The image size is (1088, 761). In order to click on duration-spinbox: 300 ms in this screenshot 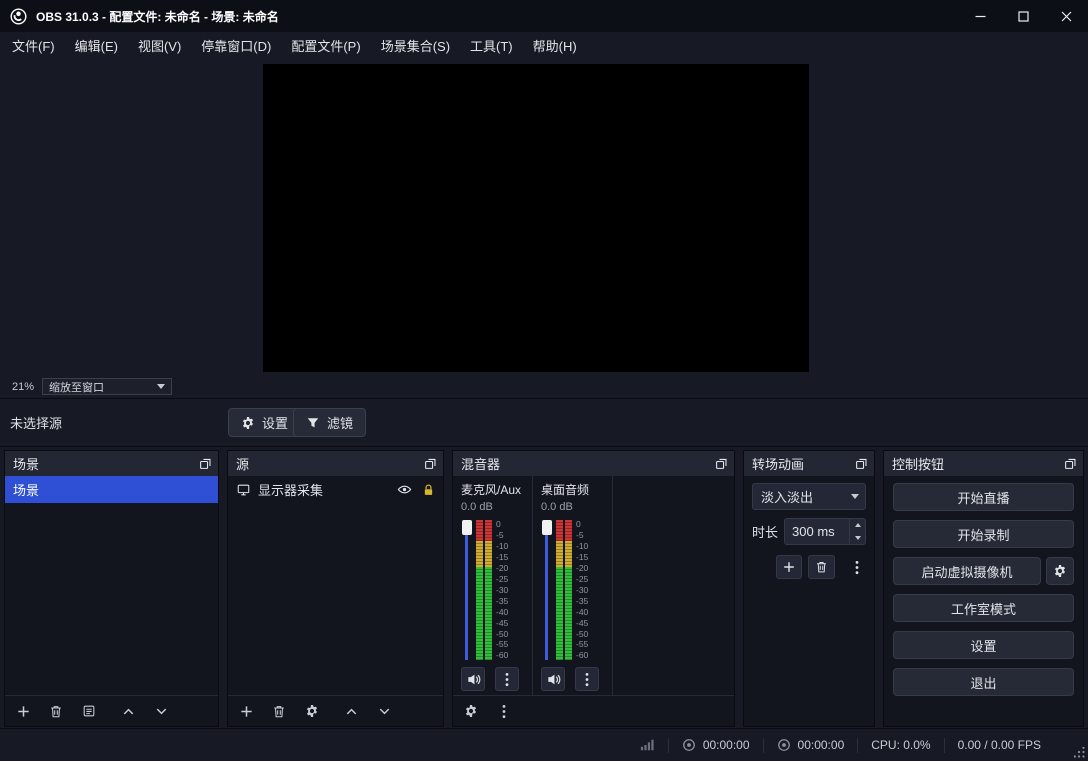, I will do `click(825, 531)`.